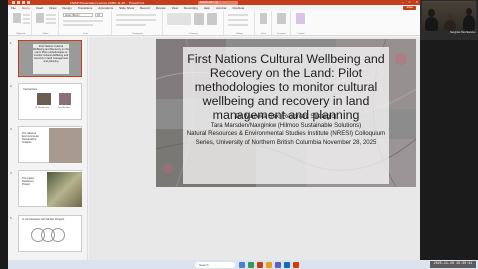 Image resolution: width=478 pixels, height=269 pixels. What do you see at coordinates (50, 188) in the screenshot?
I see `slide-thumbnail-4: The Lakes Resiliency Project` at bounding box center [50, 188].